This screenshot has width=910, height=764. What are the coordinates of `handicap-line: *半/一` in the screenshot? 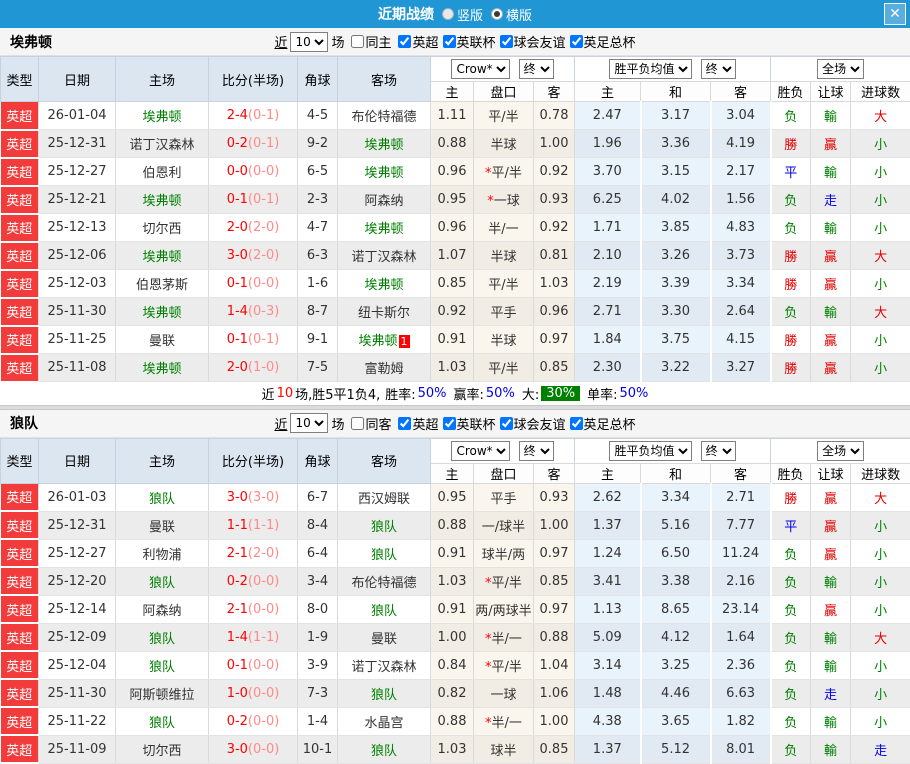 It's located at (504, 637).